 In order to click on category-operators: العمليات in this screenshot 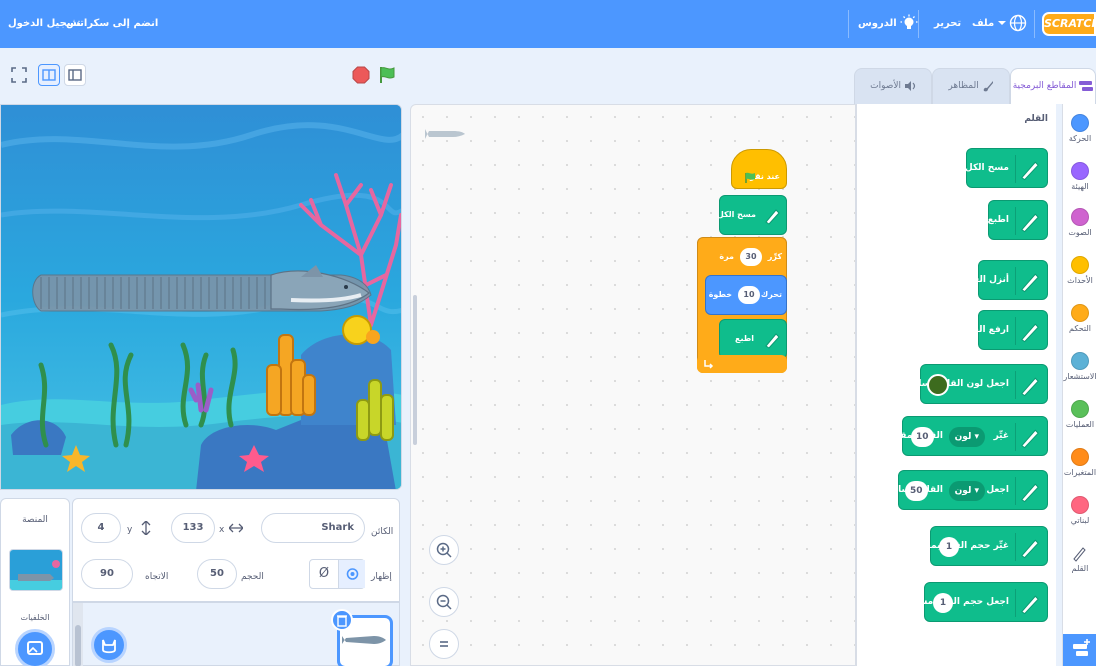, I will do `click(1079, 414)`.